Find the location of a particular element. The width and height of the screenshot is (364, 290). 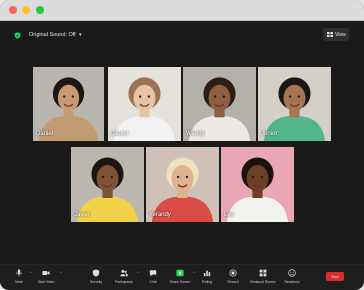

video-tile-daniel is located at coordinates (68, 104).